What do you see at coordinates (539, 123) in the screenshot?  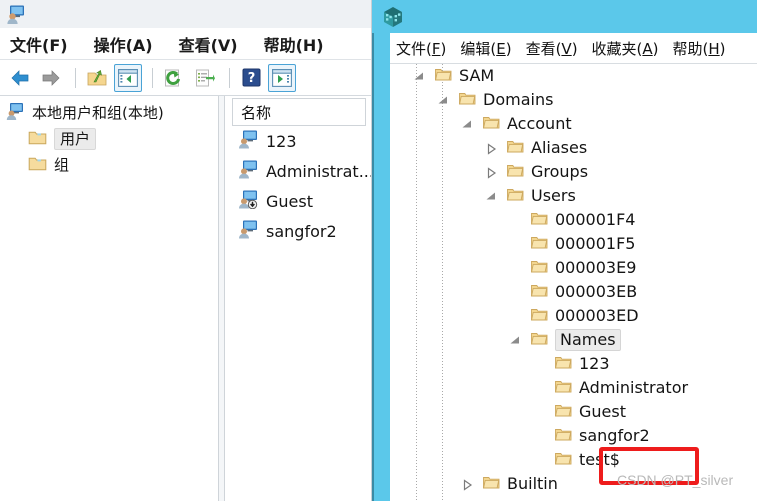 I see `registry-tree-item-label: Account` at bounding box center [539, 123].